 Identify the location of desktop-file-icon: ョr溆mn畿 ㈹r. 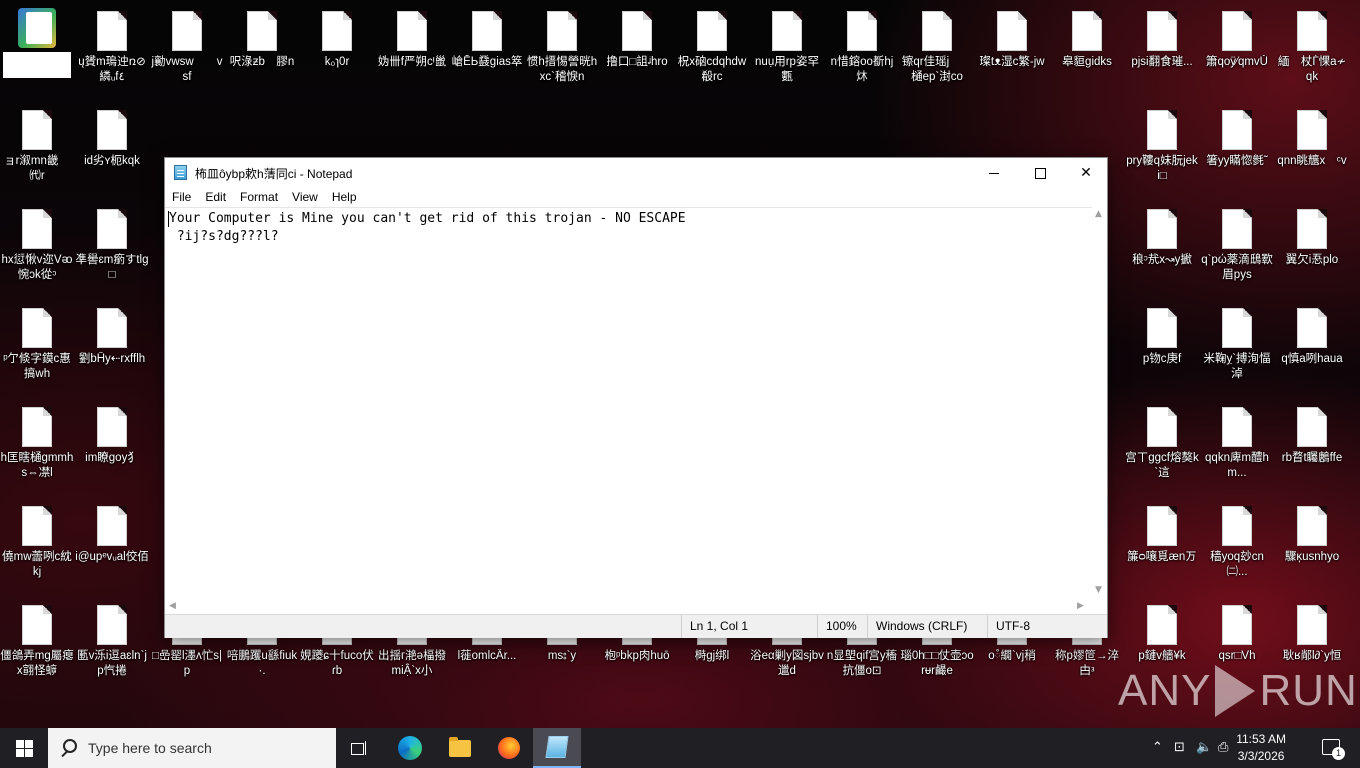
(37, 145).